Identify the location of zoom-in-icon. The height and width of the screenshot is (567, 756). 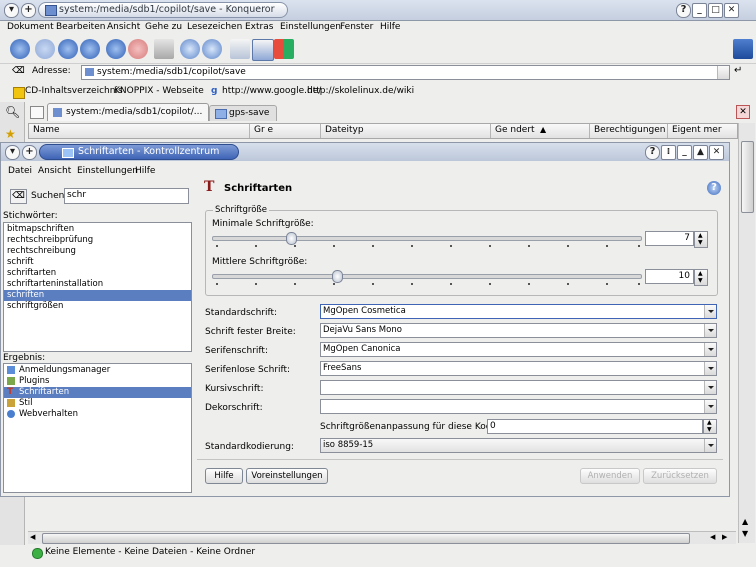
(190, 49).